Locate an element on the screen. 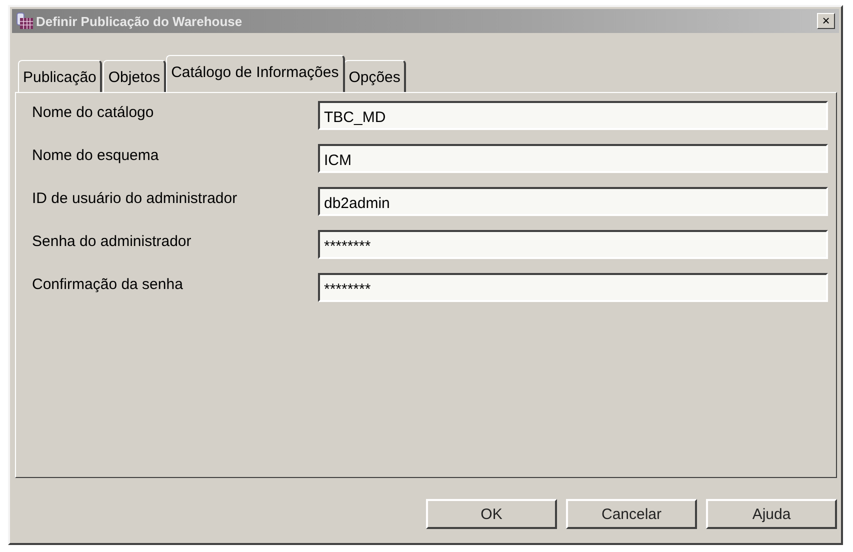 This screenshot has height=552, width=853. field-label: ID de usuário do administrador is located at coordinates (135, 198).